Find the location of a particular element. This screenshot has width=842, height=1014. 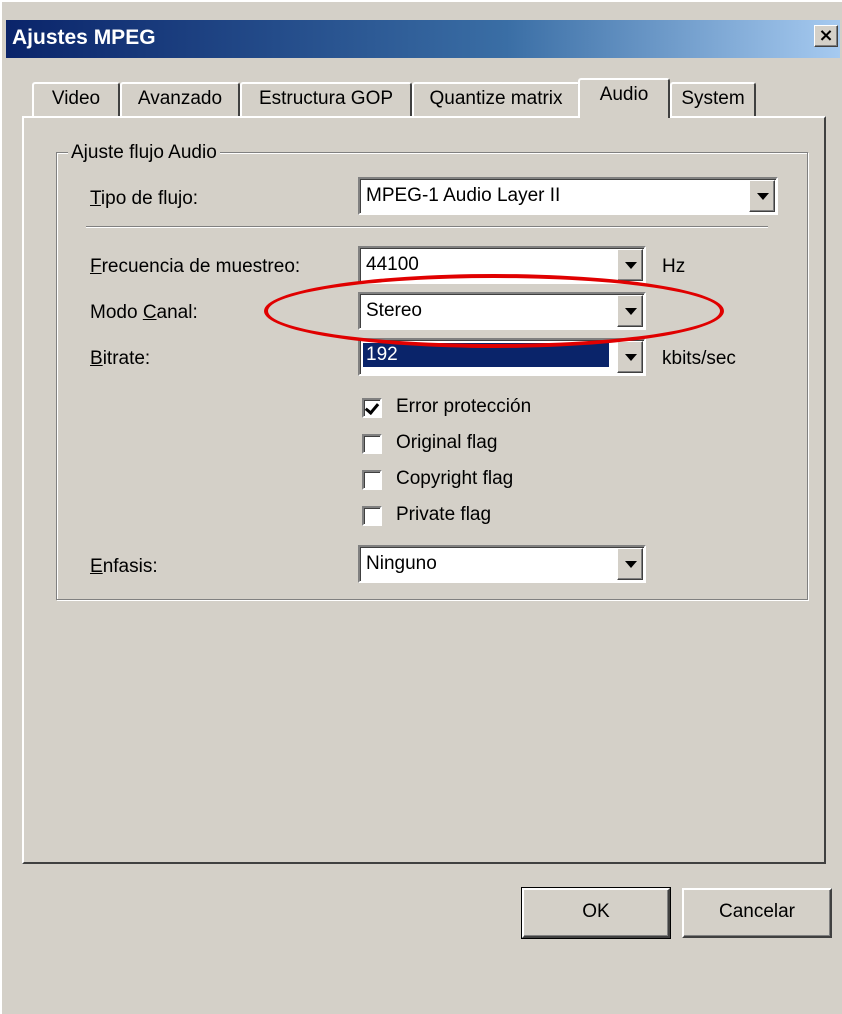

ok-button: OK is located at coordinates (596, 913).